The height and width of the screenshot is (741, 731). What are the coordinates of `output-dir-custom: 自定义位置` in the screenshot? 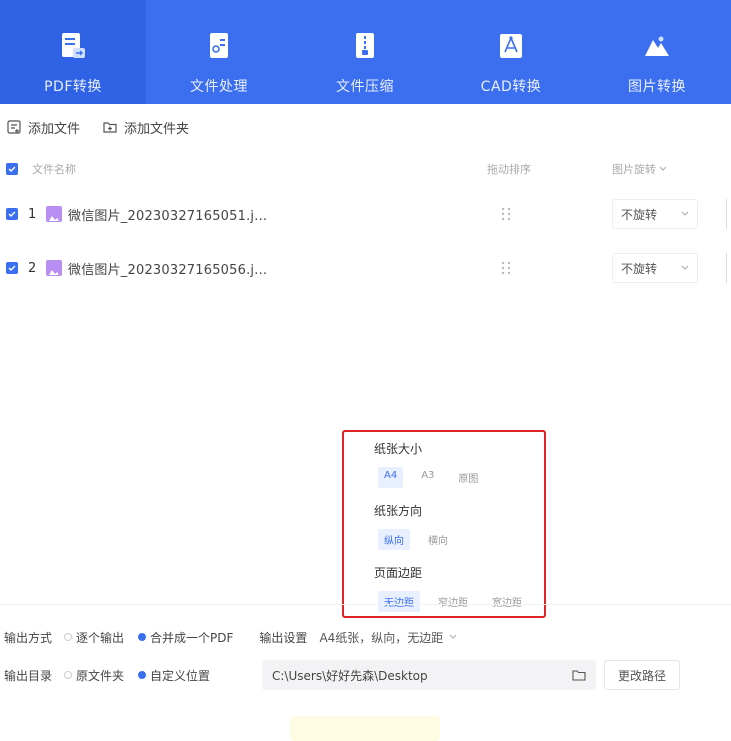 It's located at (174, 675).